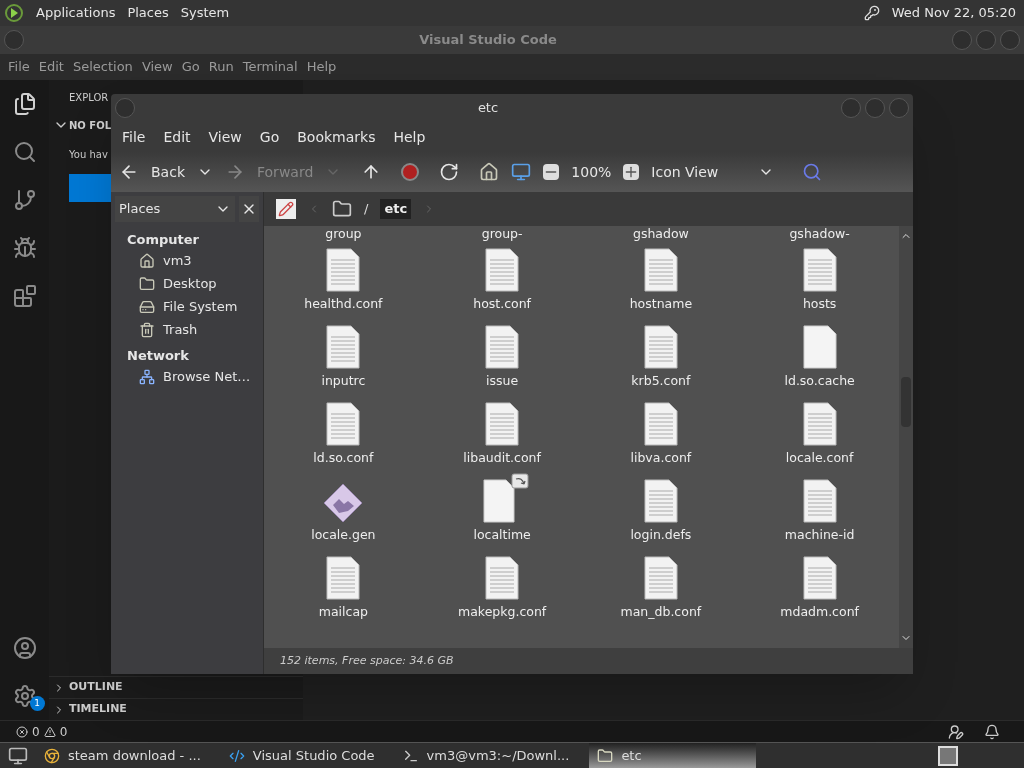 This screenshot has width=1024, height=768. What do you see at coordinates (24, 248) in the screenshot?
I see `debug-icon` at bounding box center [24, 248].